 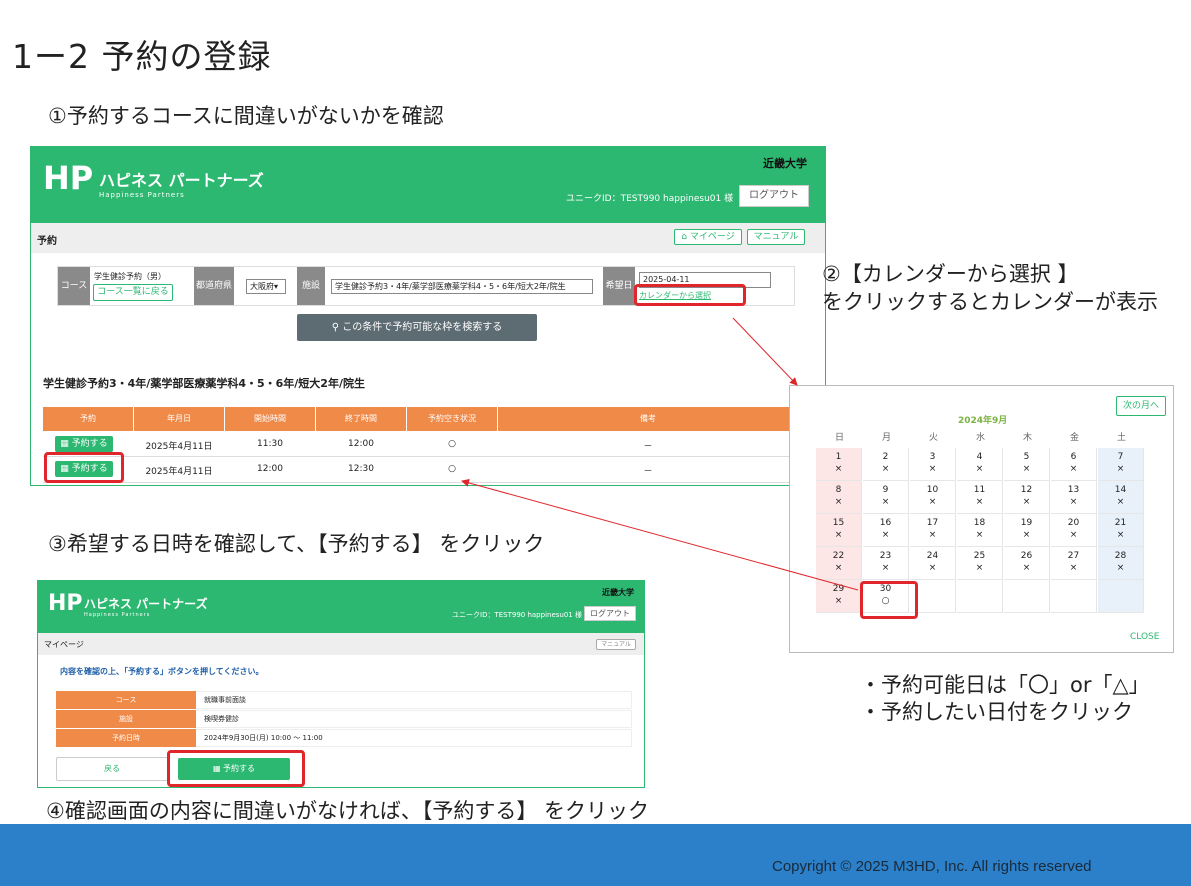 What do you see at coordinates (618, 592) in the screenshot?
I see `university-name: 近畿大学` at bounding box center [618, 592].